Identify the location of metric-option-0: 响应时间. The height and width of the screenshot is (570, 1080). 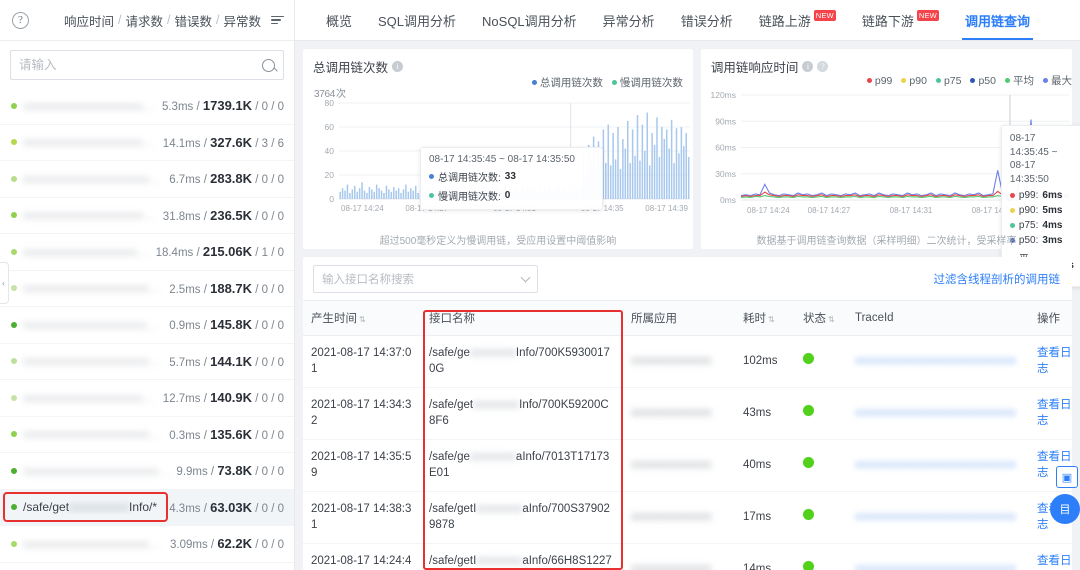
(89, 20).